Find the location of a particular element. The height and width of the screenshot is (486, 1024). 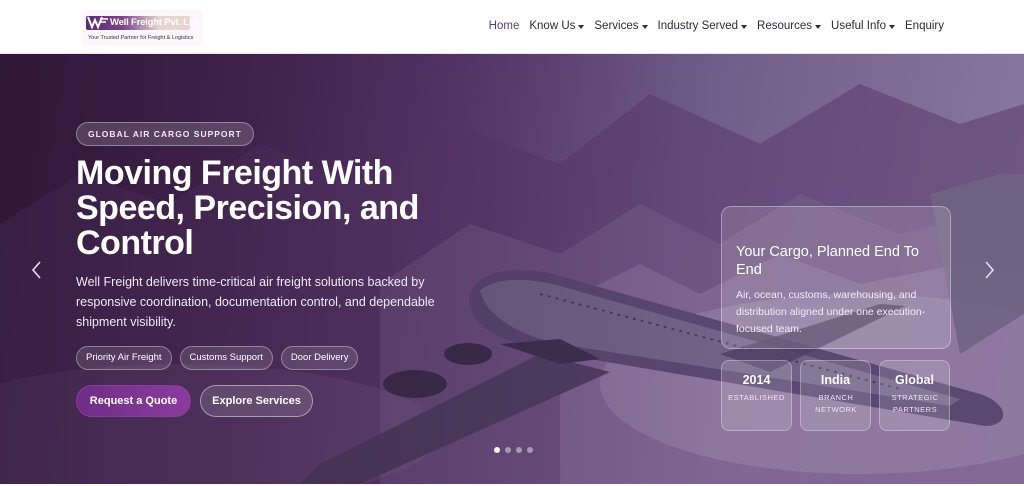

stat-label: ESTABLISHED is located at coordinates (756, 397).